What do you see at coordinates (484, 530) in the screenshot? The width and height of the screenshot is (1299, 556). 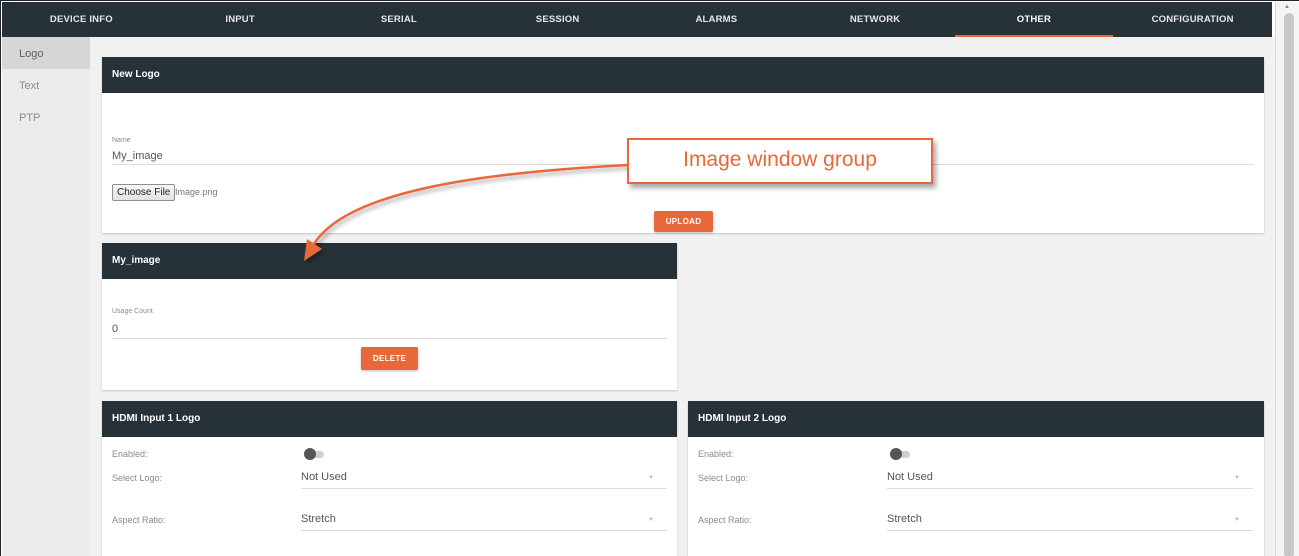 I see `hdmi1-aspect-underline` at bounding box center [484, 530].